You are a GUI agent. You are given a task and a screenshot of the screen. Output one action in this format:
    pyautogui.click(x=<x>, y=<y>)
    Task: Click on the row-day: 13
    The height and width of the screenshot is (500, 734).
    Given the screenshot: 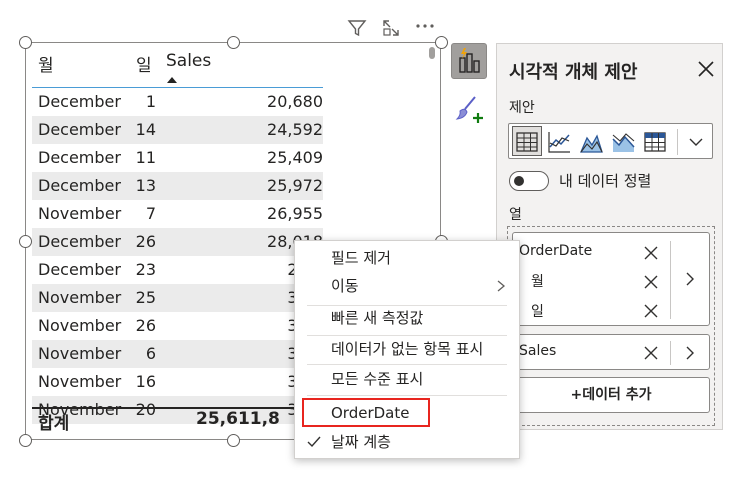 What is the action you would take?
    pyautogui.click(x=145, y=185)
    